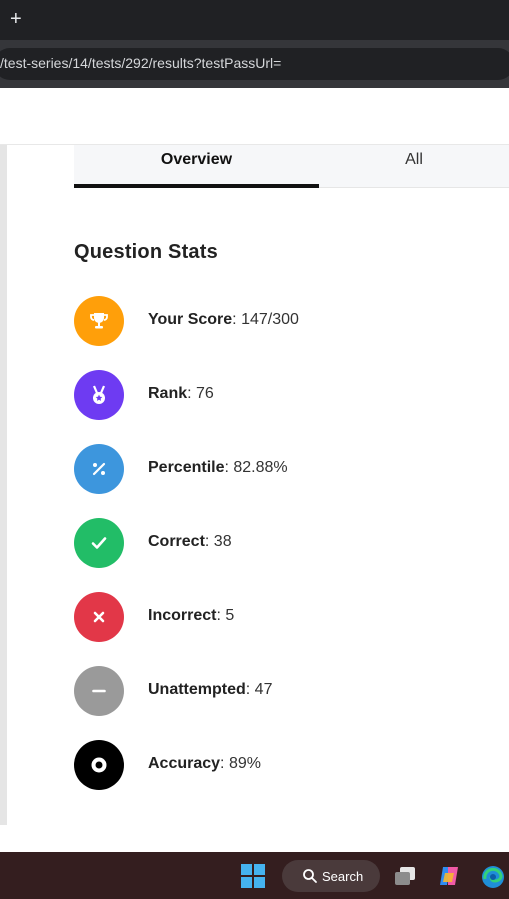  What do you see at coordinates (99, 691) in the screenshot?
I see `minus-icon` at bounding box center [99, 691].